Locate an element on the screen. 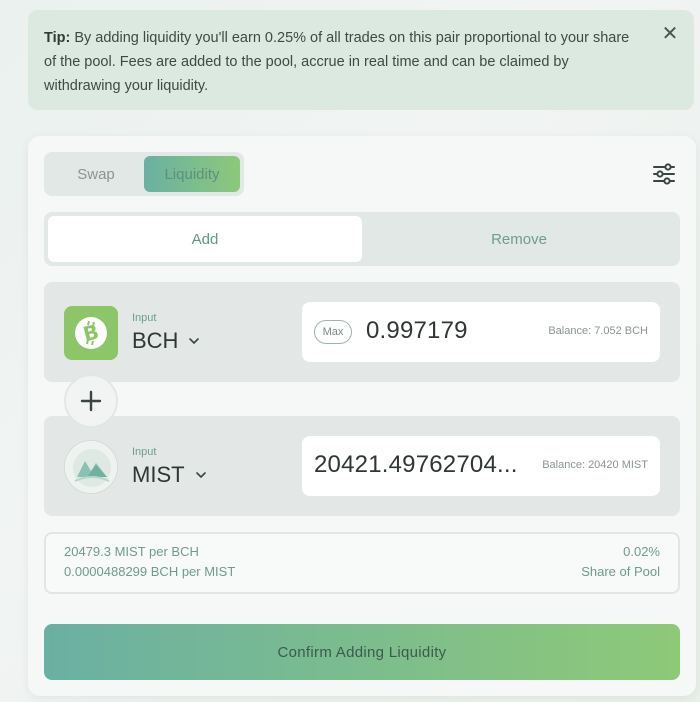 This screenshot has width=700, height=702. liquidity-mode-button: Liquidity is located at coordinates (192, 174).